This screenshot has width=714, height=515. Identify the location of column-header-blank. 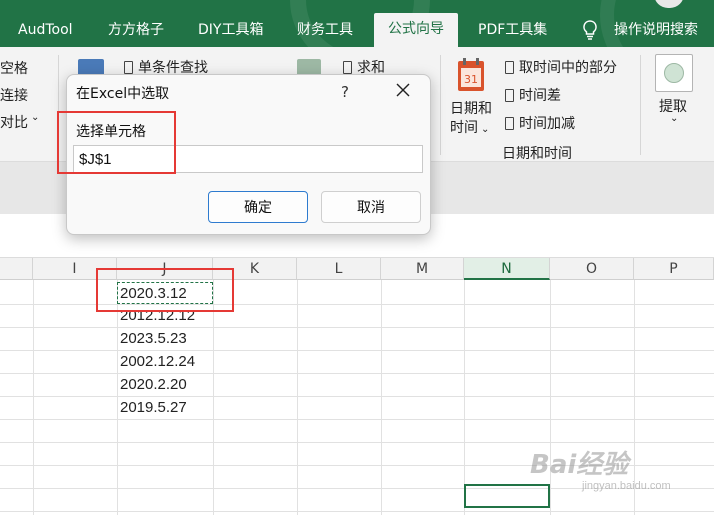
(16, 269).